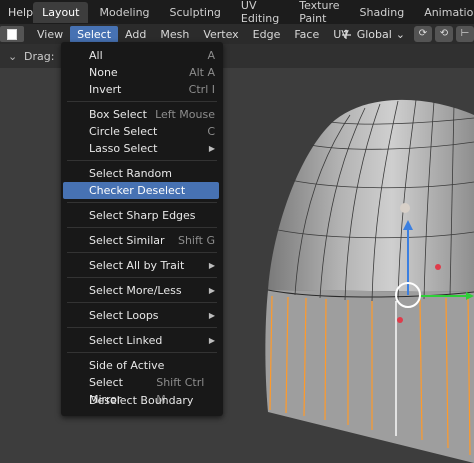  I want to click on menu-edge: Edge, so click(267, 34).